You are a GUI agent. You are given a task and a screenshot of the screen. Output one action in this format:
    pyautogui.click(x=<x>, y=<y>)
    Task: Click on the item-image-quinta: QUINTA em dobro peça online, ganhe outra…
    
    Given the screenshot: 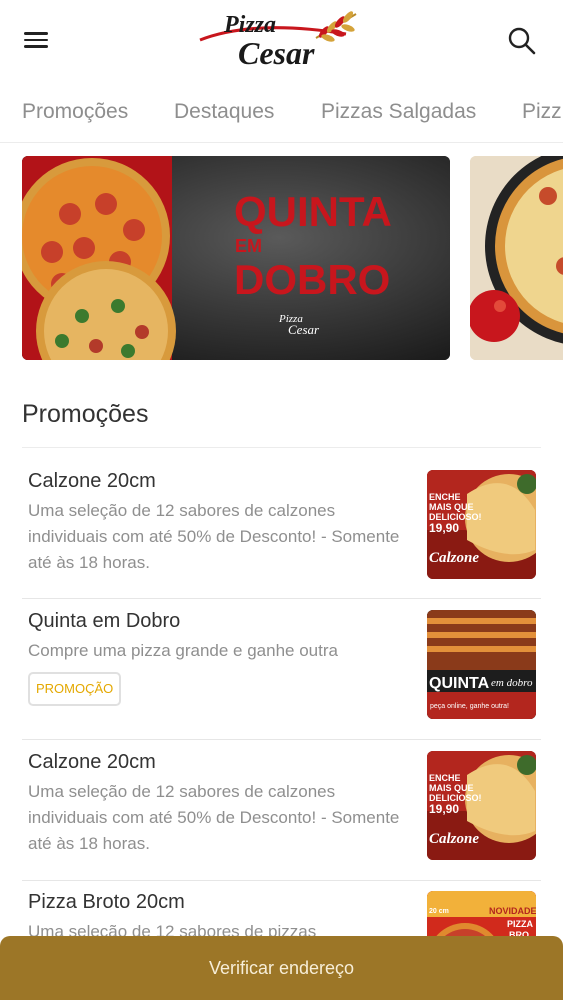 What is the action you would take?
    pyautogui.click(x=481, y=664)
    